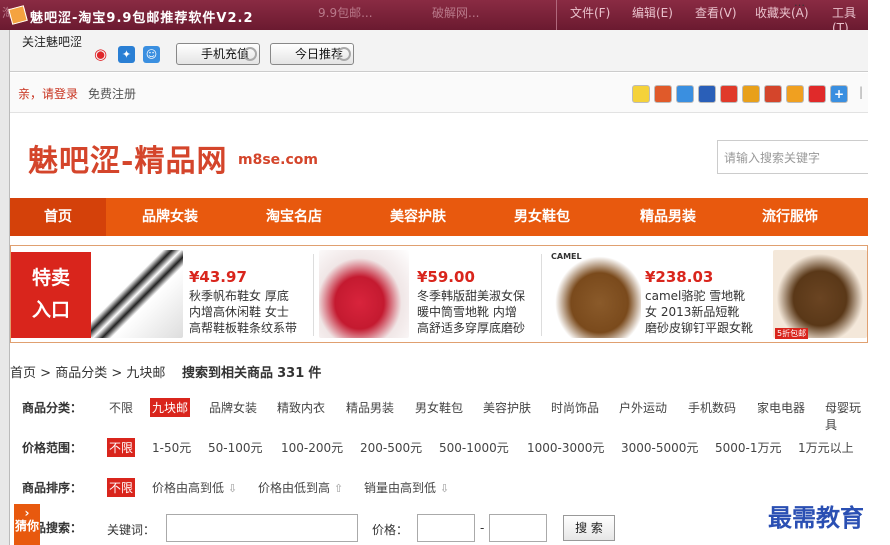 The width and height of the screenshot is (890, 545). I want to click on product-desc-line: 高舒适多穿厚底磨砂, so click(471, 328).